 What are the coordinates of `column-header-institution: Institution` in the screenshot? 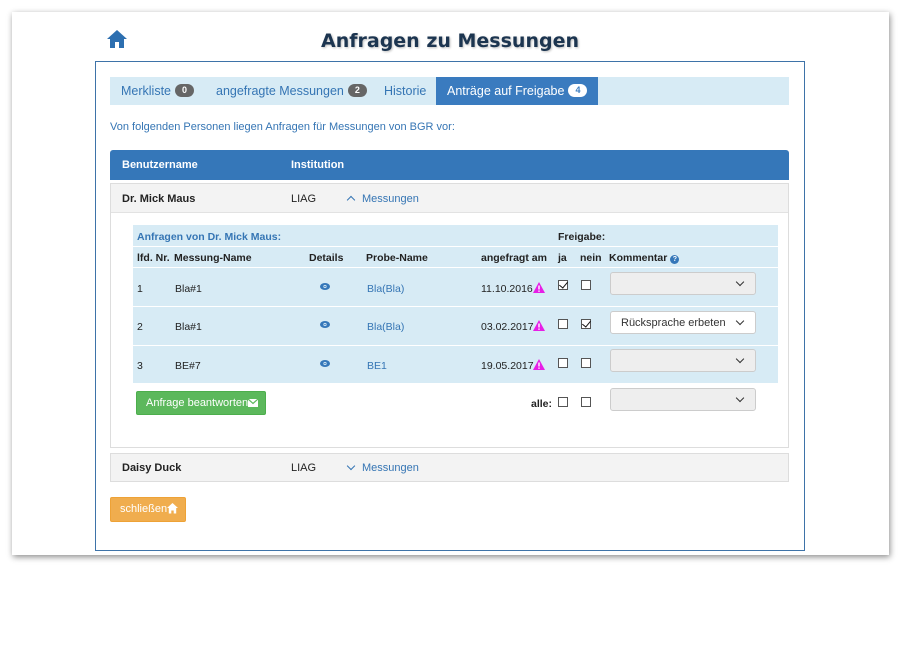 It's located at (318, 165).